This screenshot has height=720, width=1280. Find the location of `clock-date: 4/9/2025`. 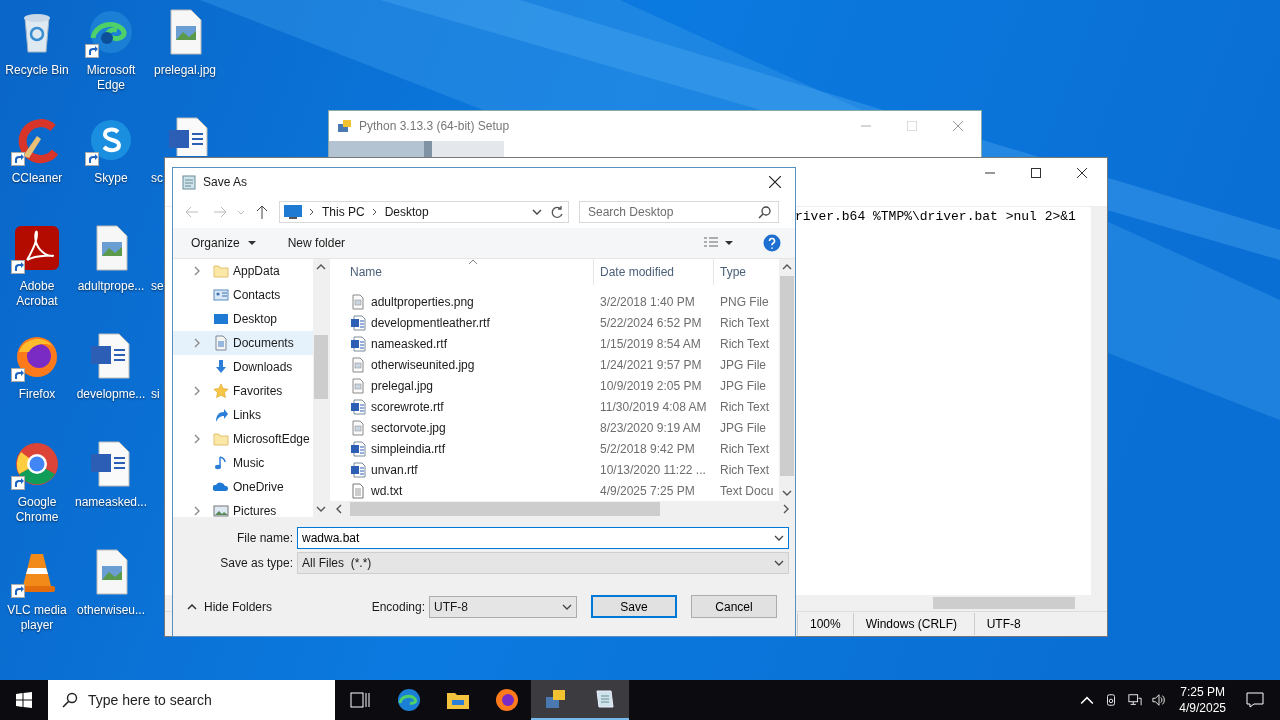

clock-date: 4/9/2025 is located at coordinates (1202, 708).